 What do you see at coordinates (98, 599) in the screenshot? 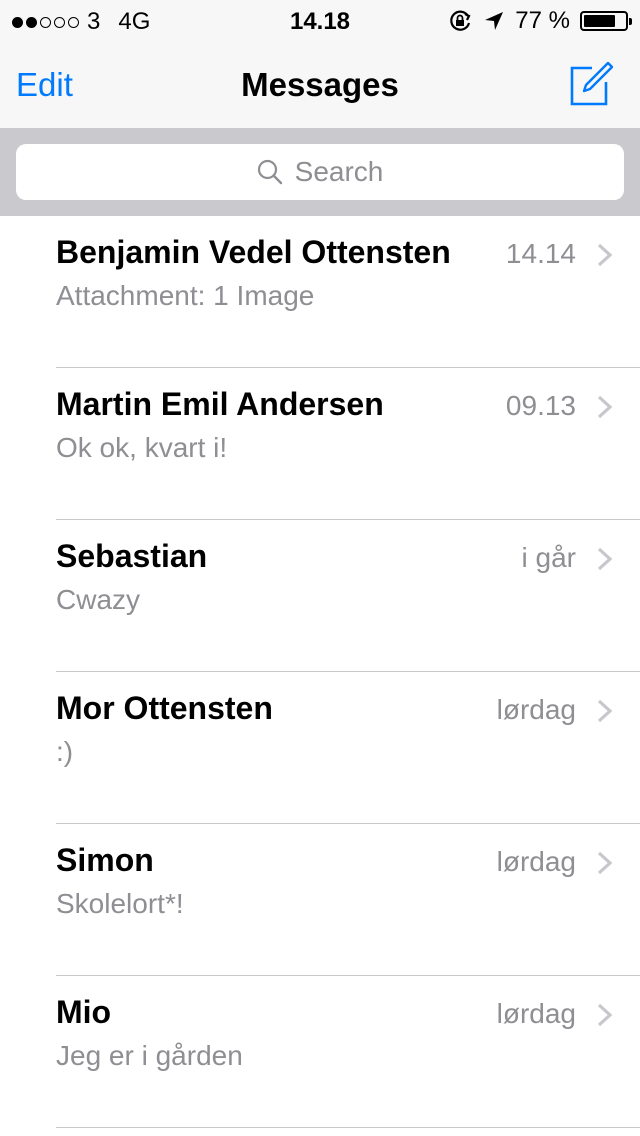
I see `message-preview: Cwazy` at bounding box center [98, 599].